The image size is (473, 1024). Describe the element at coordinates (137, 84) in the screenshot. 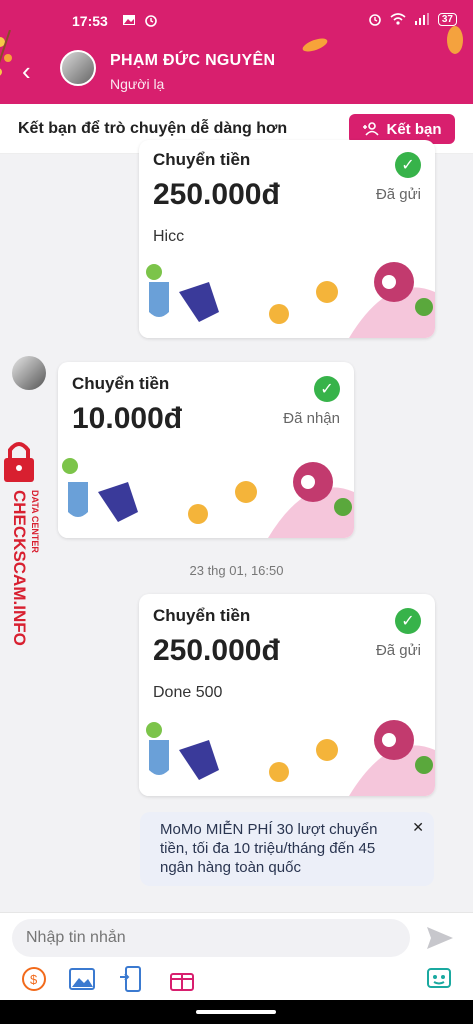

I see `contact-status: Người lạ` at that location.